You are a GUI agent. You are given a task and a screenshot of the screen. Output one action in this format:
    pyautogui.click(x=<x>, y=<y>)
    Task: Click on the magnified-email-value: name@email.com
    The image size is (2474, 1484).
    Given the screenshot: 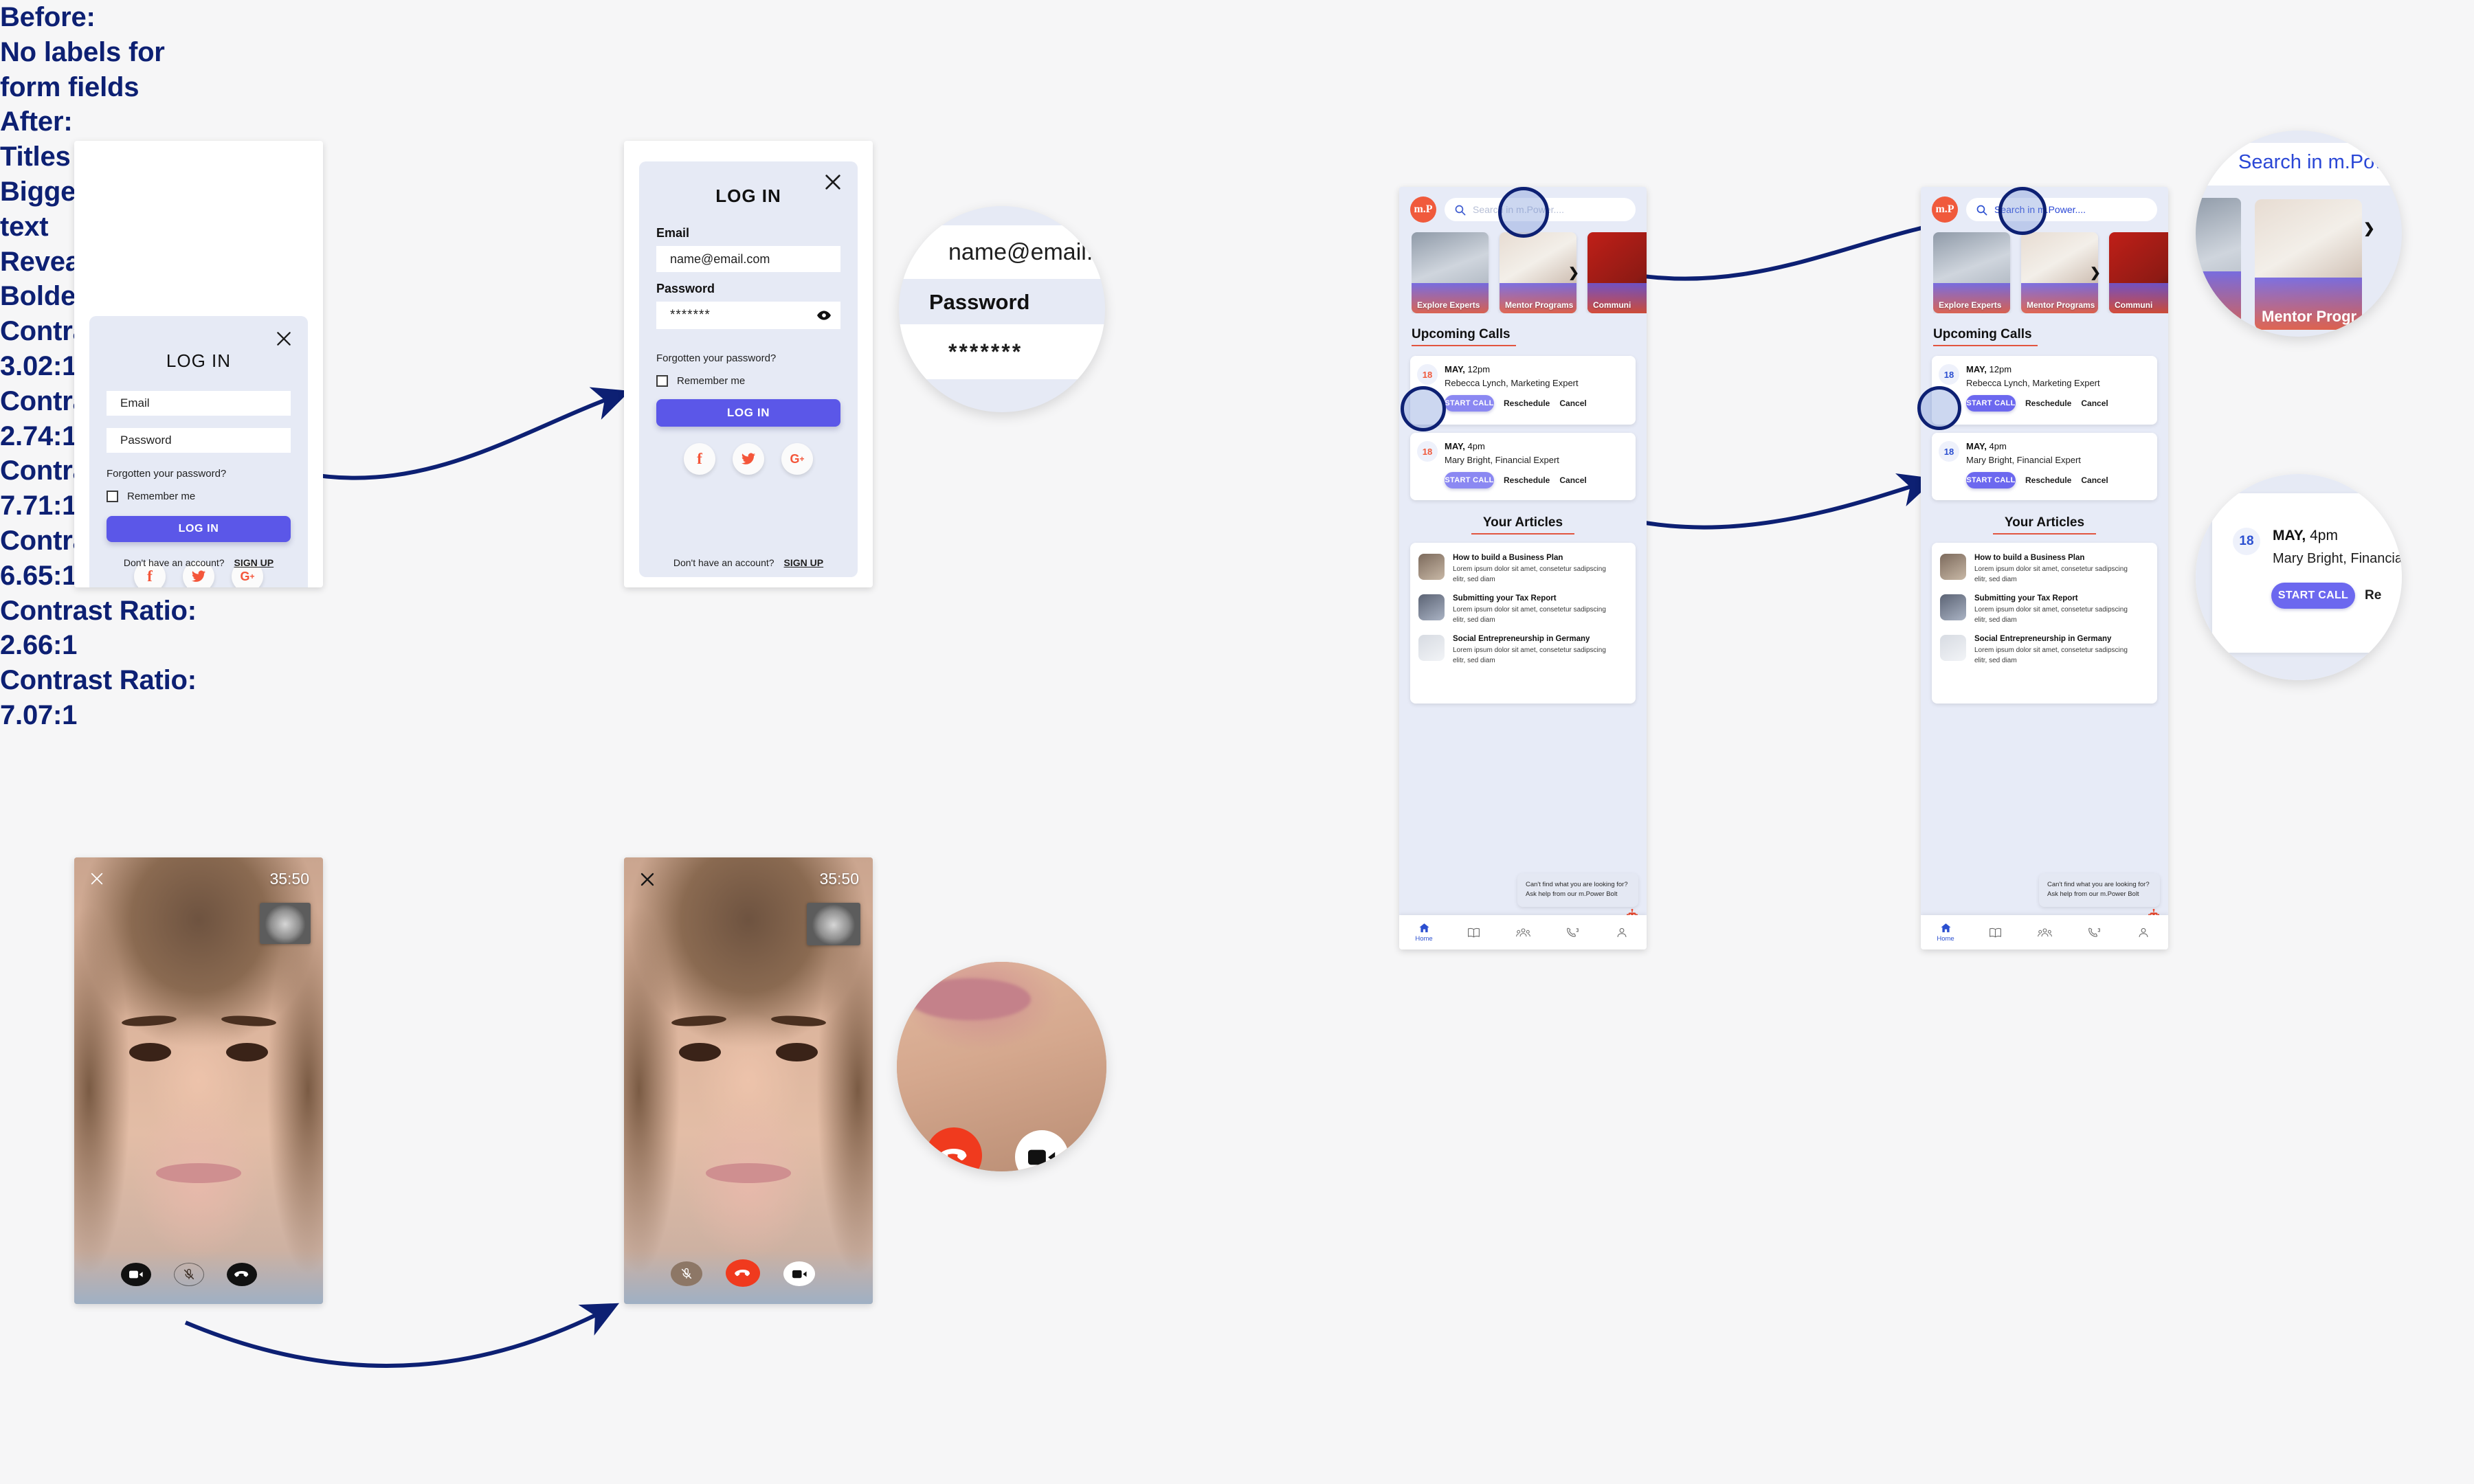 What is the action you would take?
    pyautogui.click(x=1026, y=251)
    